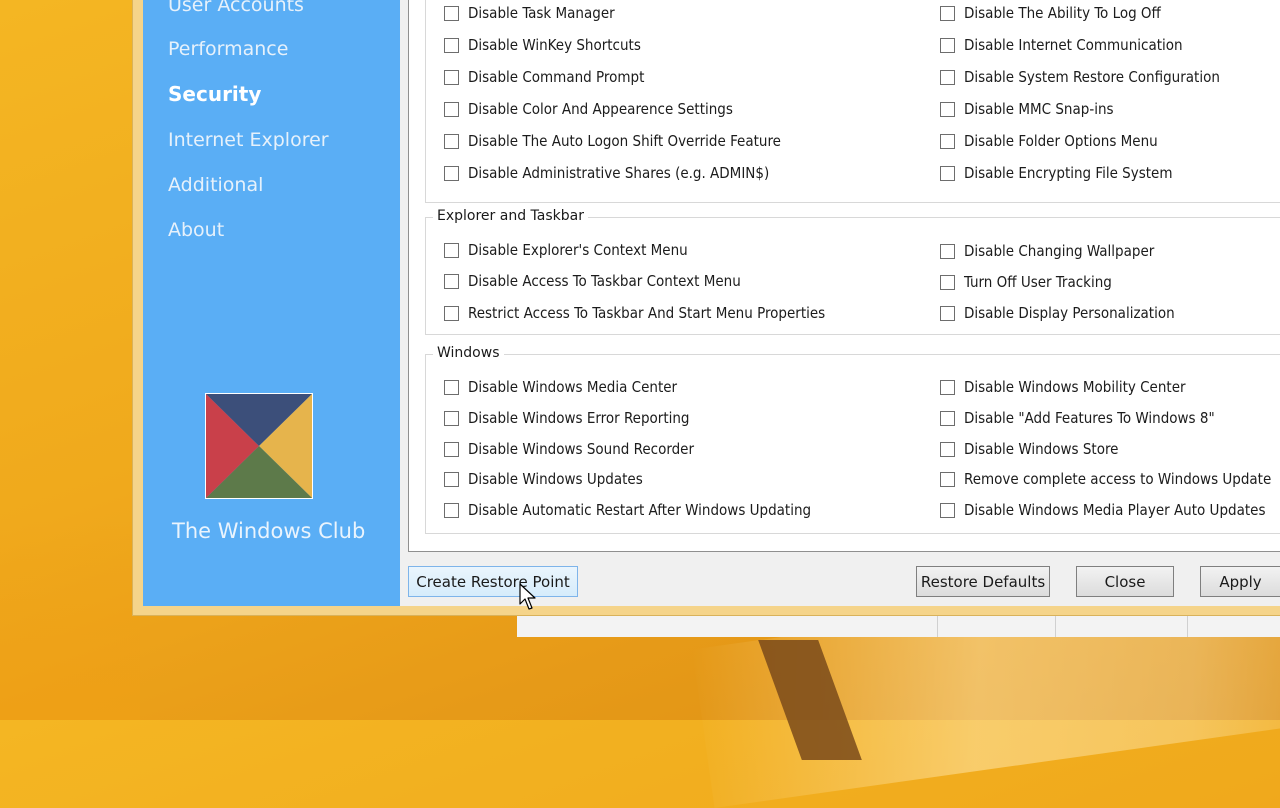  What do you see at coordinates (1118, 479) in the screenshot?
I see `checkbox-label: Remove complete access to Windows Update` at bounding box center [1118, 479].